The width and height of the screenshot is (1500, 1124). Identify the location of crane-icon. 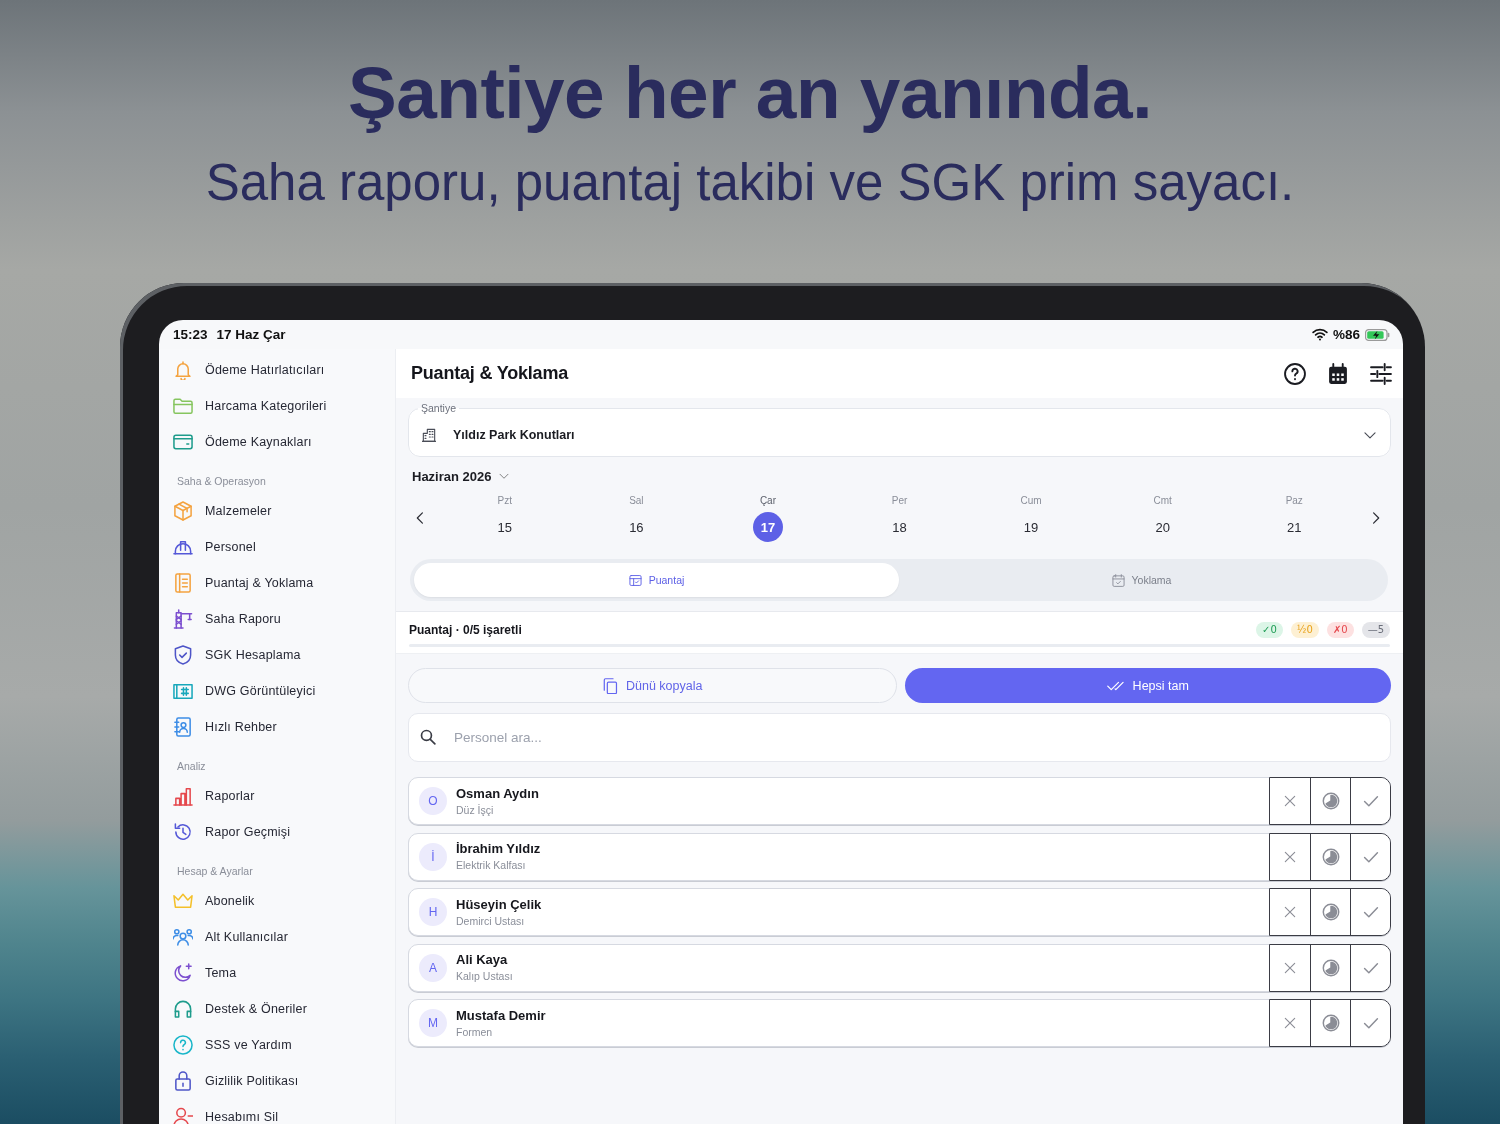
(183, 619).